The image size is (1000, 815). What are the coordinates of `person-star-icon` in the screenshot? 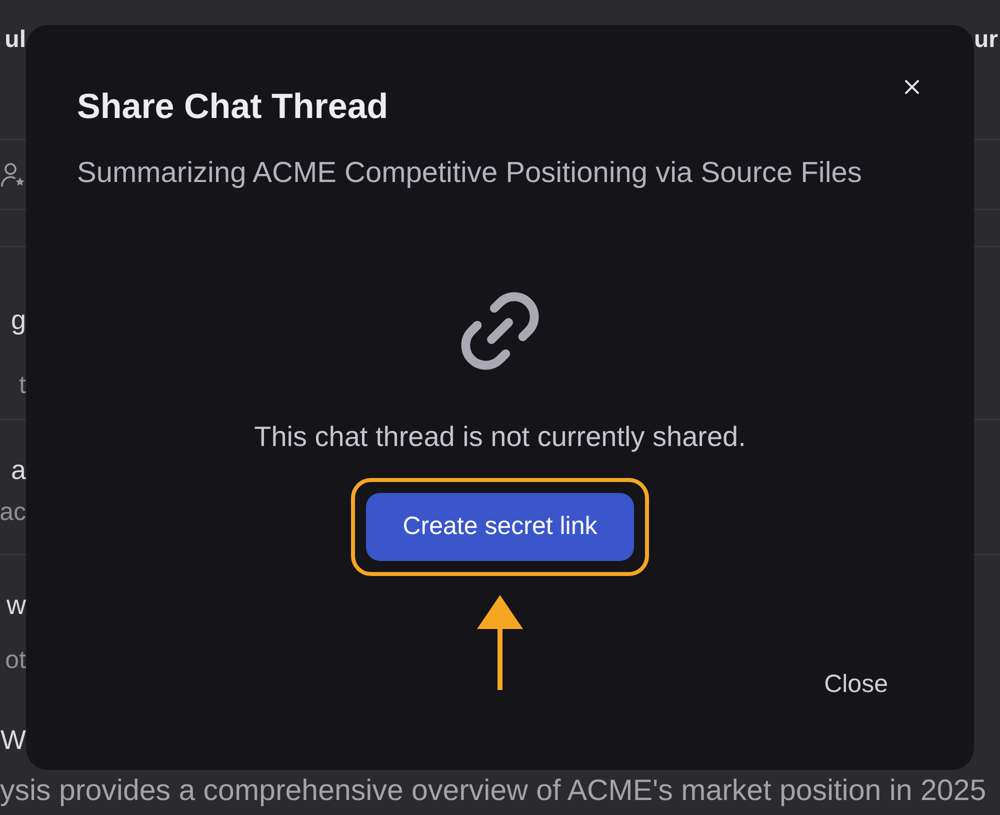 It's located at (13, 175).